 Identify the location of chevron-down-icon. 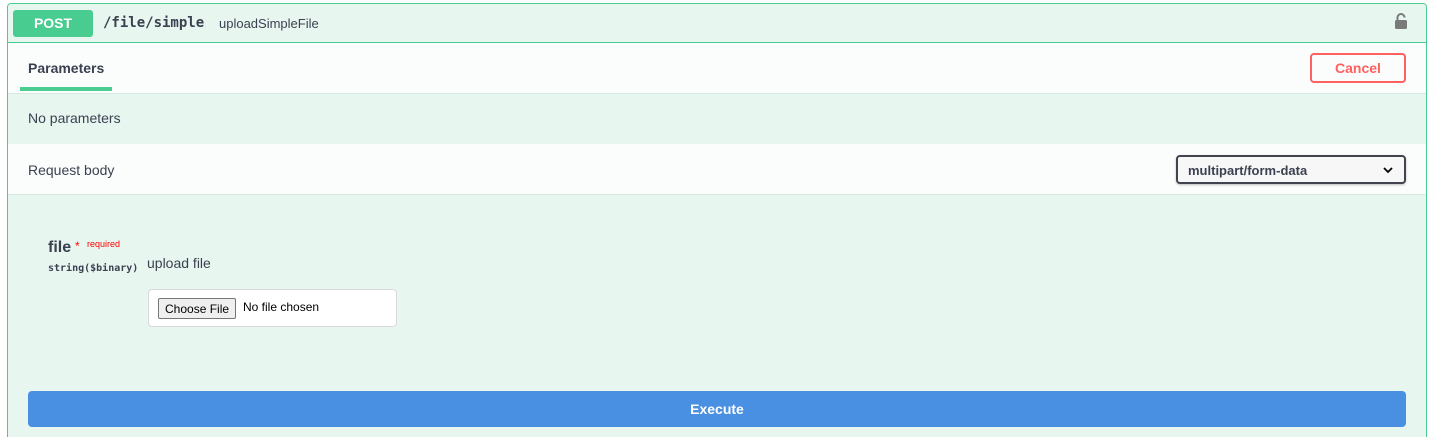
(1388, 170).